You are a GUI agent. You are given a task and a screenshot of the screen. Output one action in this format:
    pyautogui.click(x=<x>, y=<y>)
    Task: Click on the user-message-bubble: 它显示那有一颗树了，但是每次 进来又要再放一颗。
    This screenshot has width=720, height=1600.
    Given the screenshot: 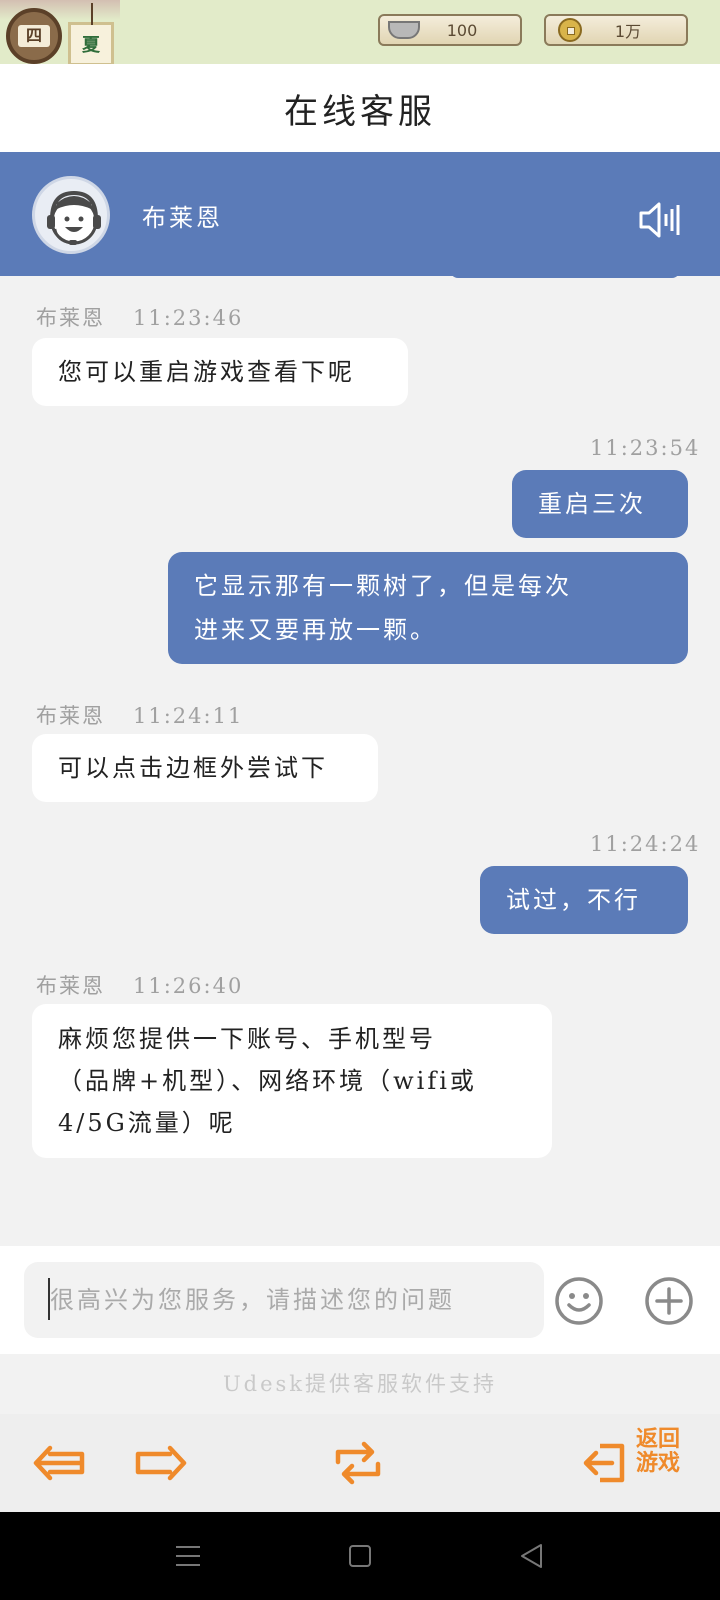 What is the action you would take?
    pyautogui.click(x=428, y=608)
    